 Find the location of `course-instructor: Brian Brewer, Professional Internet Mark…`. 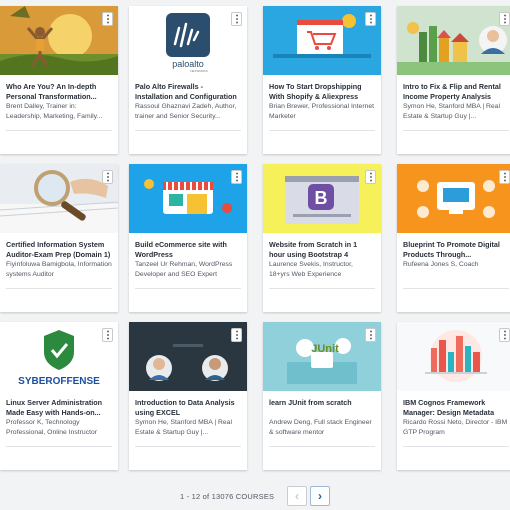

course-instructor: Brian Brewer, Professional Internet Mark… is located at coordinates (322, 111).